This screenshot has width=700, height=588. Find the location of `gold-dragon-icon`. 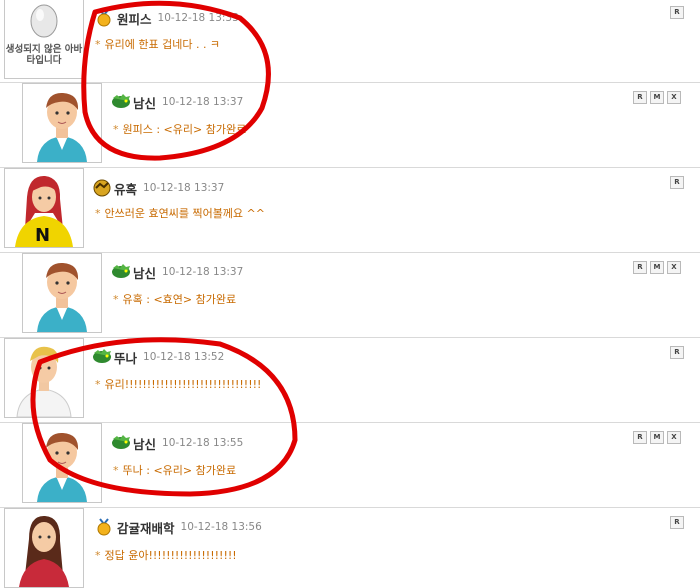

gold-dragon-icon is located at coordinates (102, 188).